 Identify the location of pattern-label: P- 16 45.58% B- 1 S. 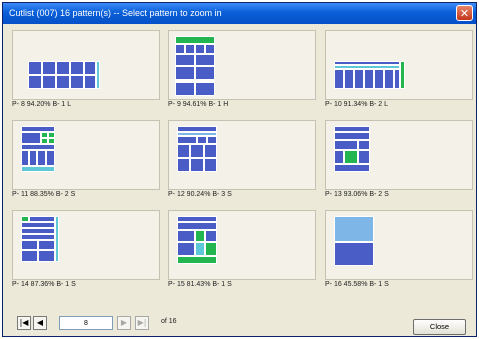
(357, 284).